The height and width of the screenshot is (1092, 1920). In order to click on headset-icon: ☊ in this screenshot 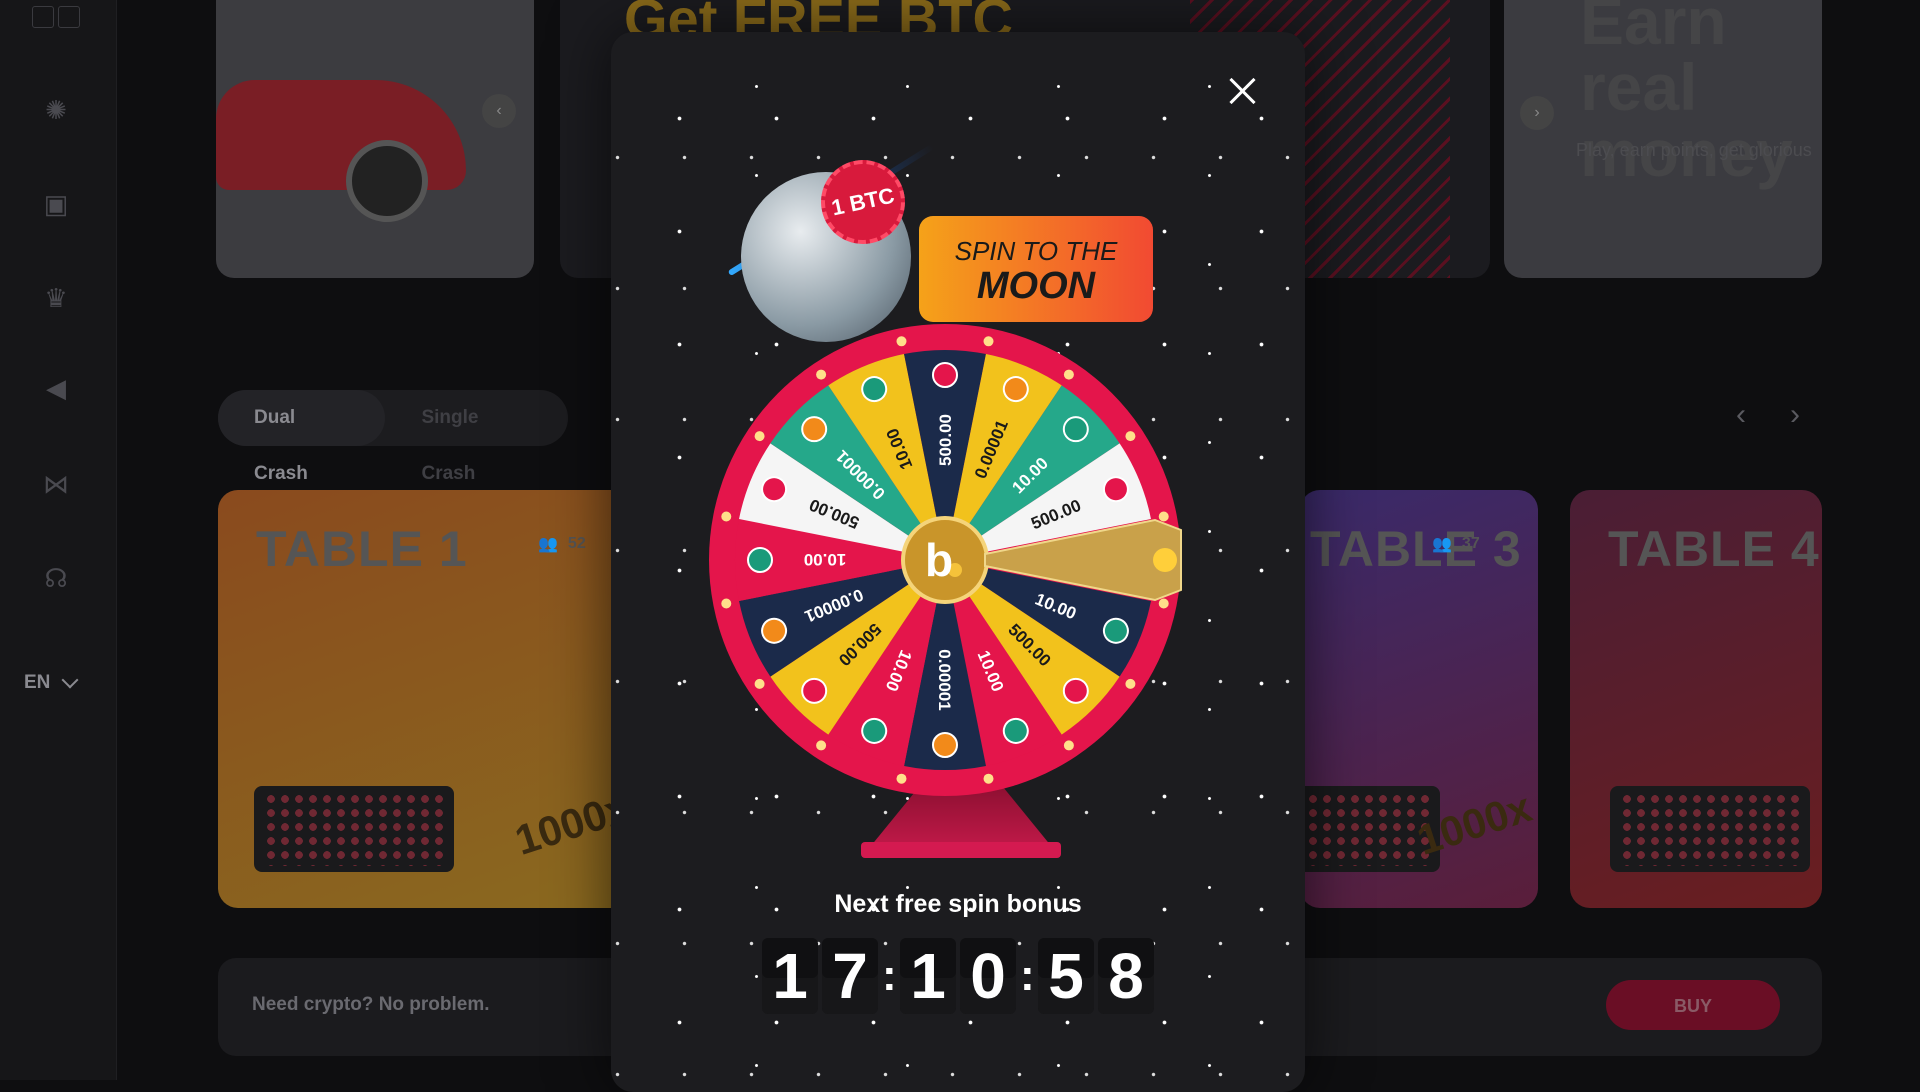, I will do `click(56, 578)`.